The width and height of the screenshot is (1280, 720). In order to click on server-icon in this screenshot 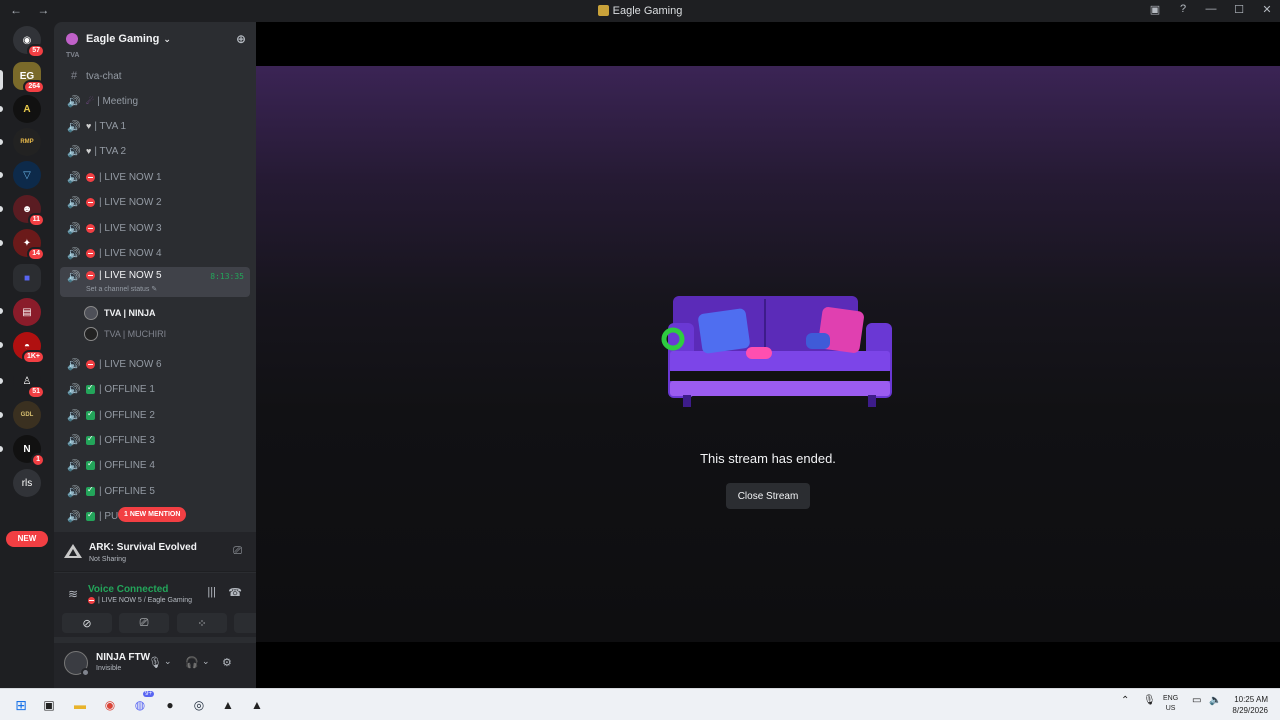, I will do `click(603, 10)`.